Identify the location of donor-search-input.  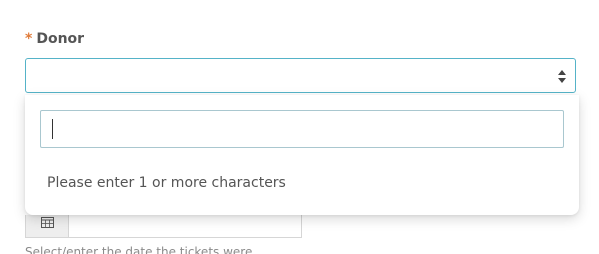
(302, 129).